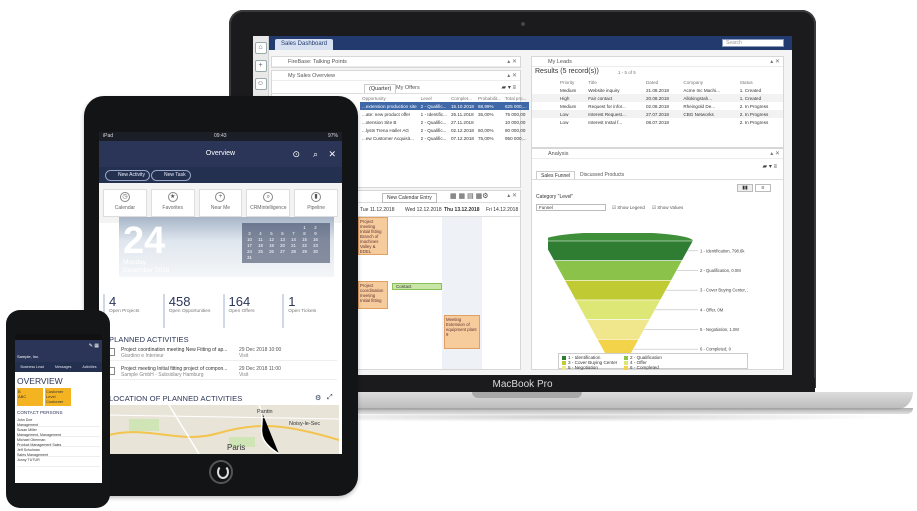 The width and height of the screenshot is (917, 511). I want to click on map-label: Paris, so click(236, 447).